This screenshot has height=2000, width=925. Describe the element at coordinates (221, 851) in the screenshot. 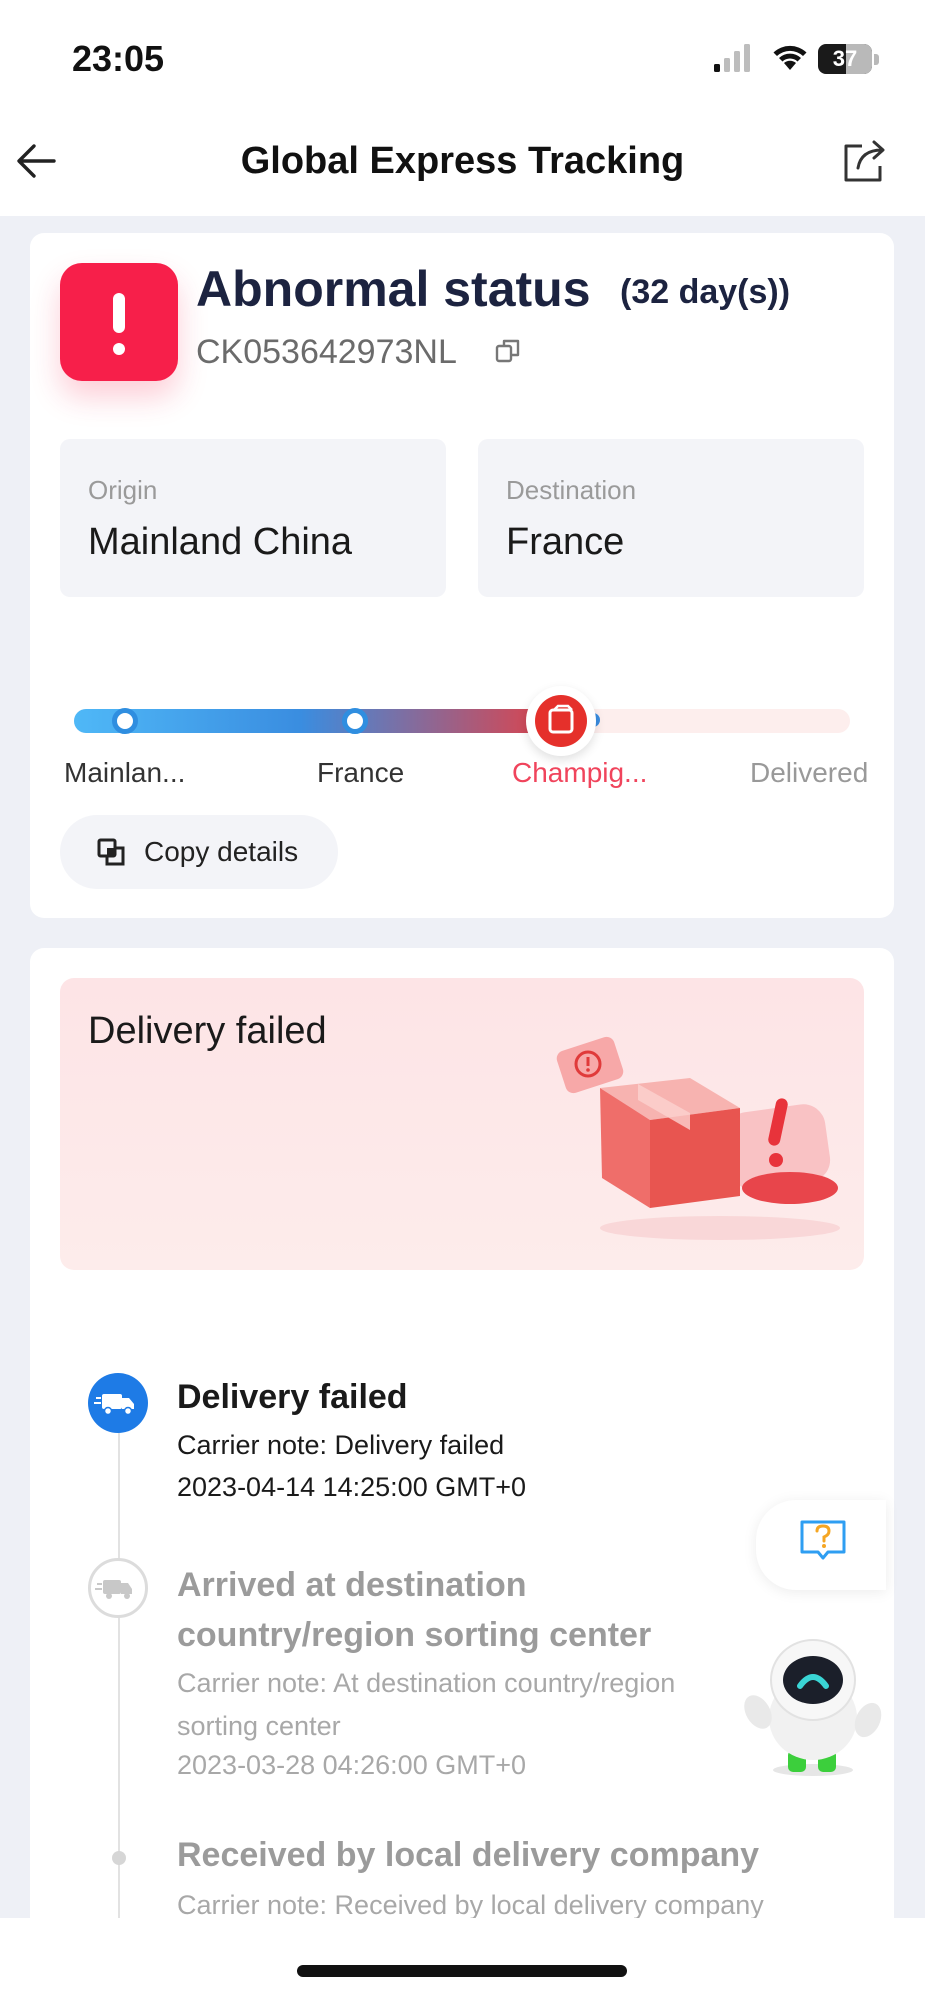

I see `copy-details-label: Copy details` at that location.